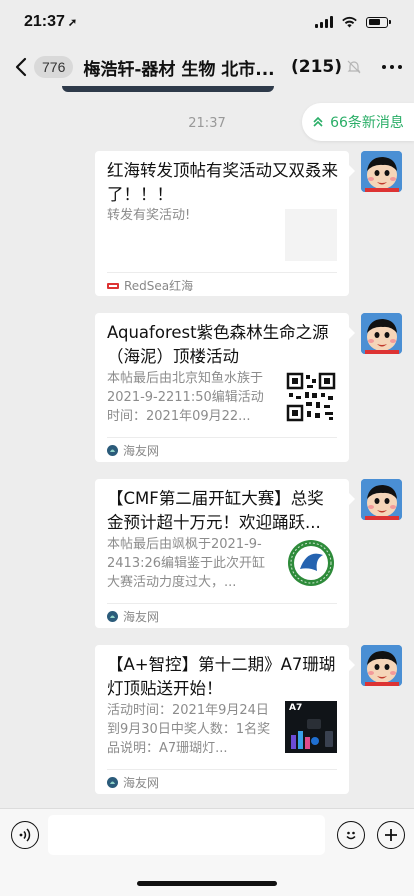 This screenshot has height=896, width=414. What do you see at coordinates (324, 22) in the screenshot?
I see `cellular-signal-icon` at bounding box center [324, 22].